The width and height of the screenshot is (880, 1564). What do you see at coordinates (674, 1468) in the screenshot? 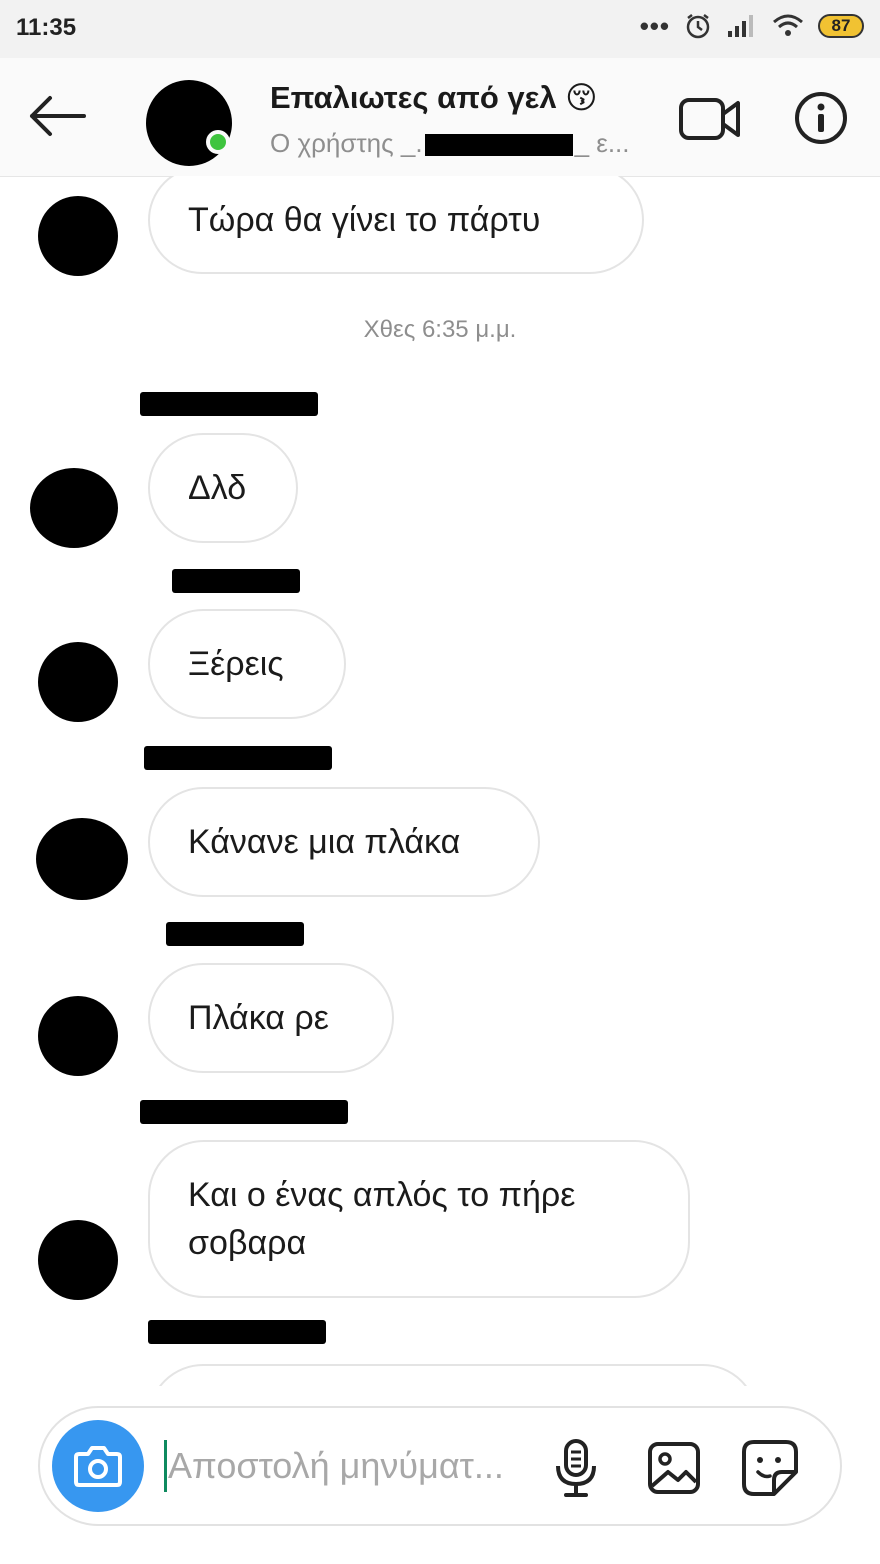
I see `gallery-icon` at bounding box center [674, 1468].